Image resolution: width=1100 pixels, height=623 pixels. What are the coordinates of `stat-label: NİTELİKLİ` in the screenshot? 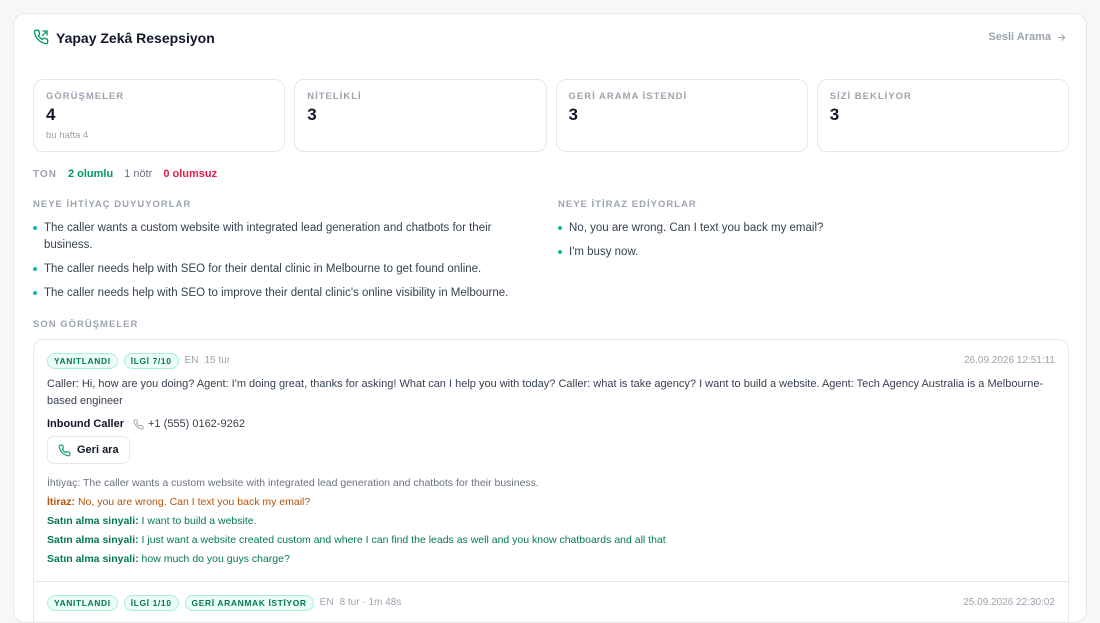 It's located at (334, 96).